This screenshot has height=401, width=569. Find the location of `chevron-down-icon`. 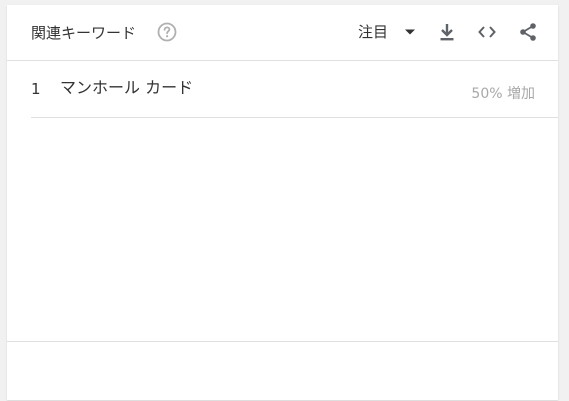

chevron-down-icon is located at coordinates (410, 32).